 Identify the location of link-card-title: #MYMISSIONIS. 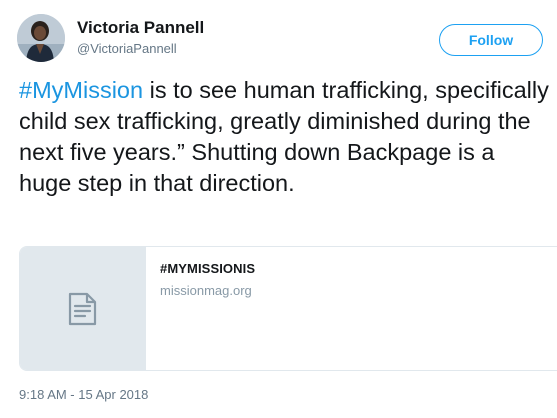
(208, 268).